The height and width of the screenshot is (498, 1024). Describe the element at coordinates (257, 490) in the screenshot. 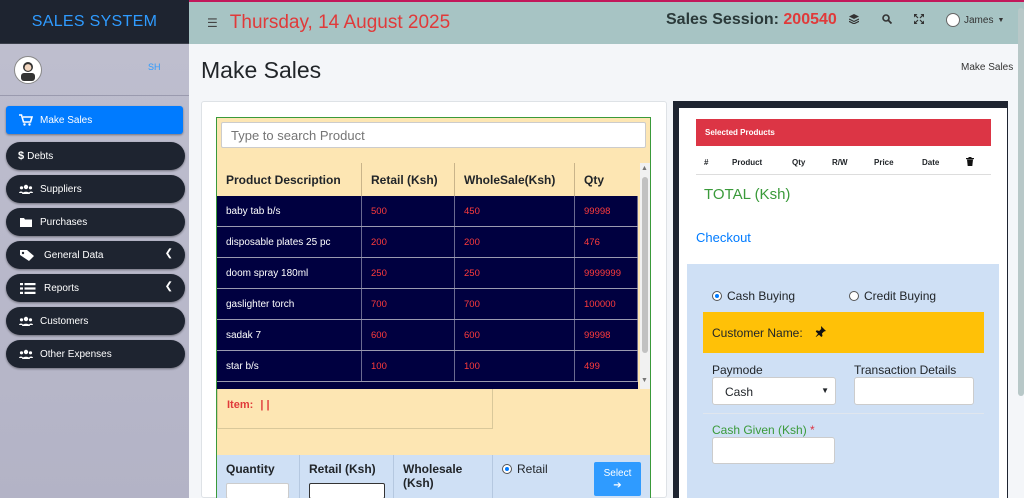

I see `quantity-input` at that location.